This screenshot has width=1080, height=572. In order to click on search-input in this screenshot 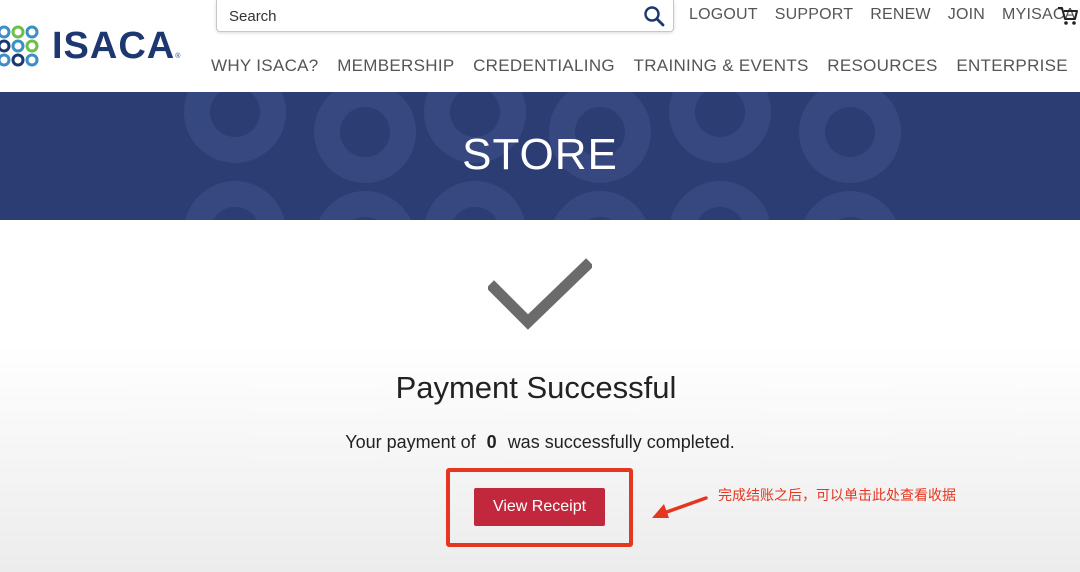, I will do `click(429, 16)`.